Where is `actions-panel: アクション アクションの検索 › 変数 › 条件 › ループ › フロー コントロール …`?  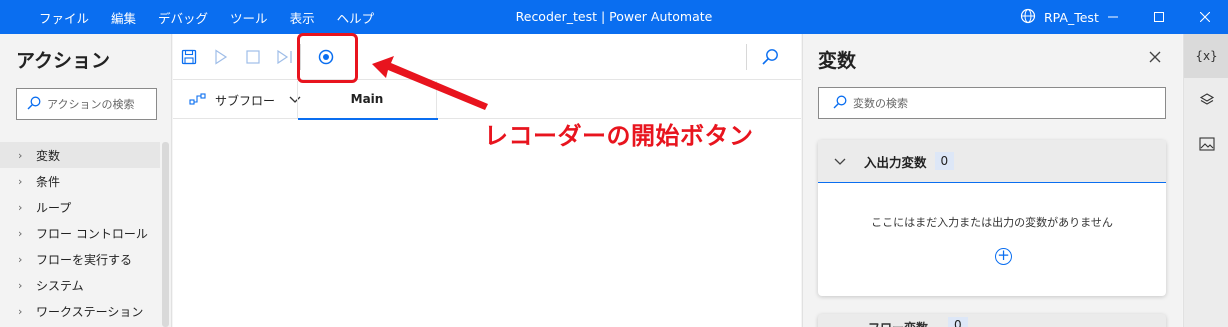
actions-panel: アクション アクションの検索 › 変数 › 条件 › ループ › フロー コントロール … is located at coordinates (86, 180).